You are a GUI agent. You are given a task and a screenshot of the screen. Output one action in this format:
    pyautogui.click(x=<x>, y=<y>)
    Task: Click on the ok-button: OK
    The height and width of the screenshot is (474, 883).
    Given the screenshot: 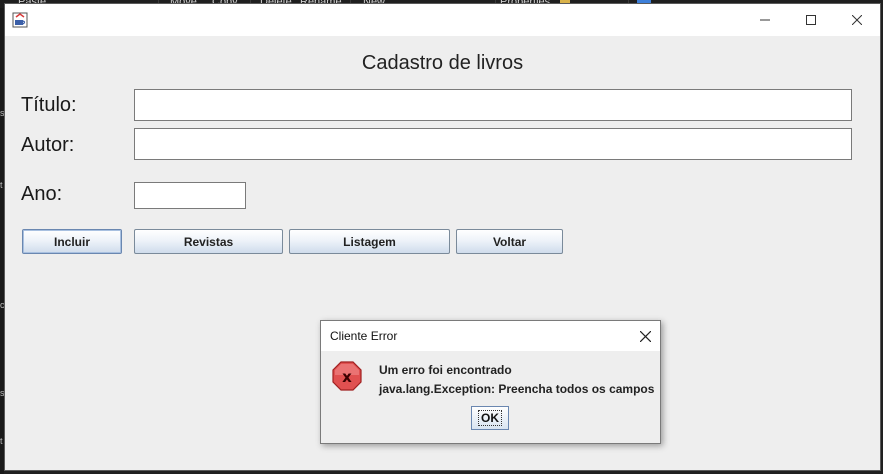 What is the action you would take?
    pyautogui.click(x=490, y=418)
    